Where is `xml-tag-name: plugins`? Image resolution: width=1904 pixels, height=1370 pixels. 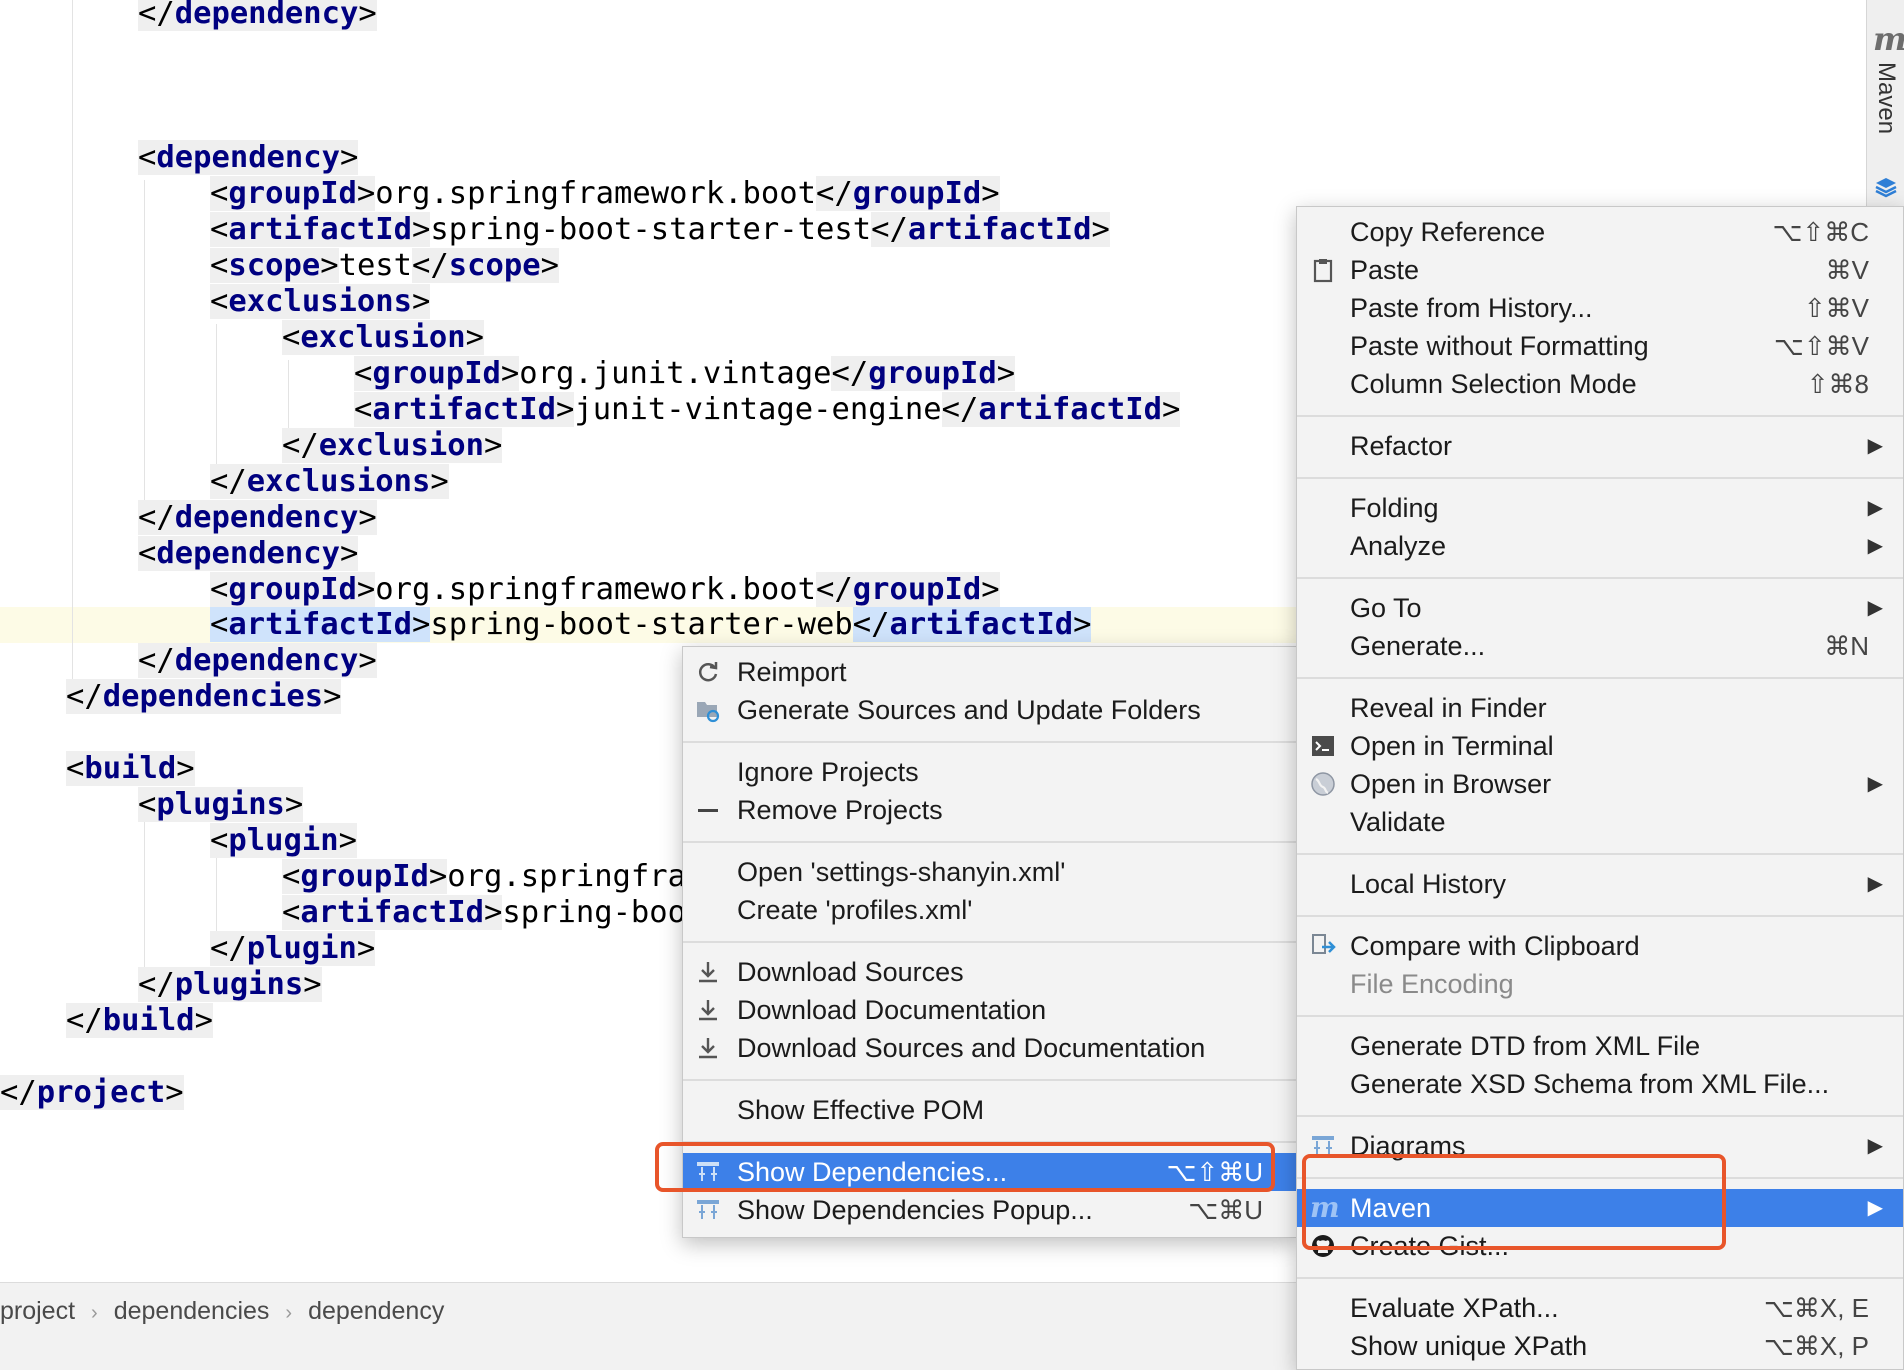 xml-tag-name: plugins is located at coordinates (220, 804).